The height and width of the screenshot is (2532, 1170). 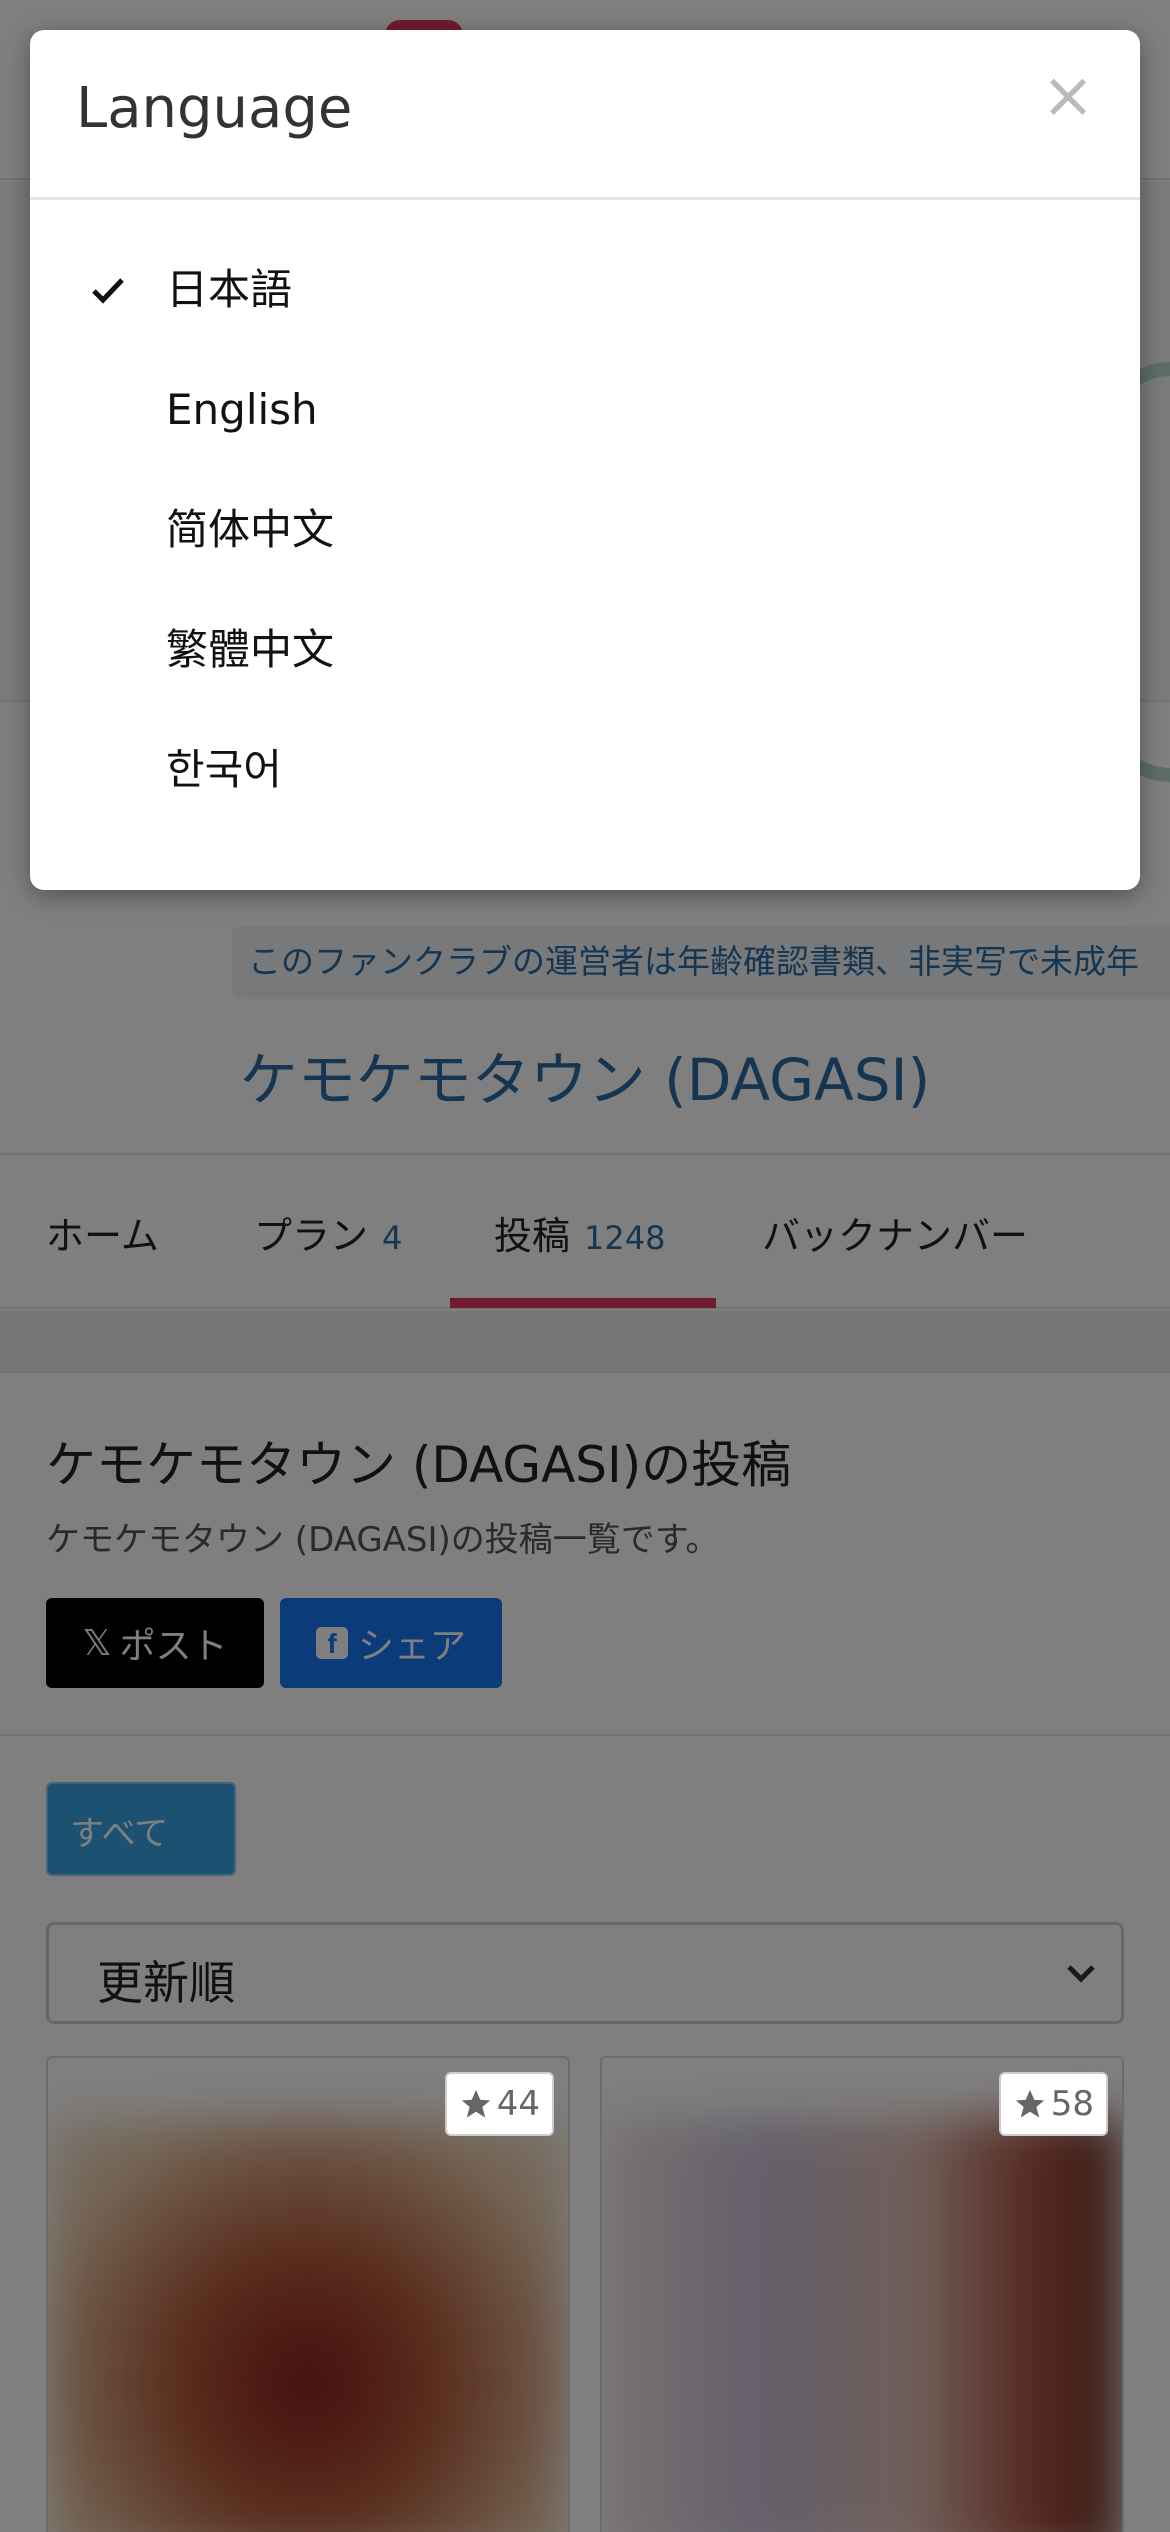 What do you see at coordinates (1068, 96) in the screenshot?
I see `close-icon: ×` at bounding box center [1068, 96].